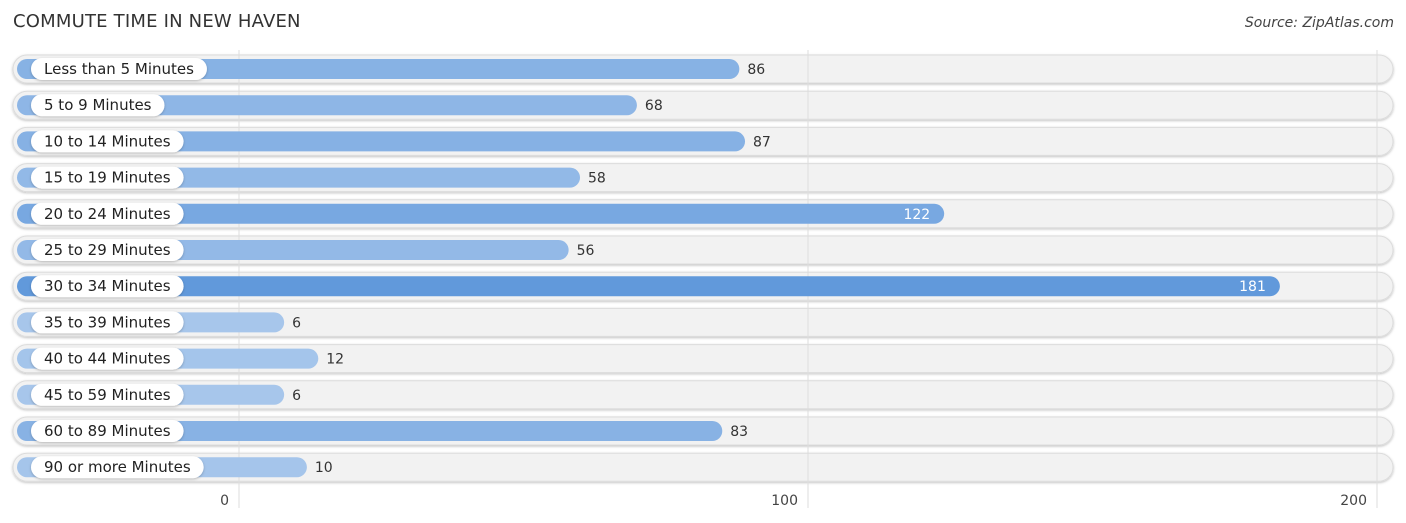  Describe the element at coordinates (654, 106) in the screenshot. I see `value-label: 68` at that location.